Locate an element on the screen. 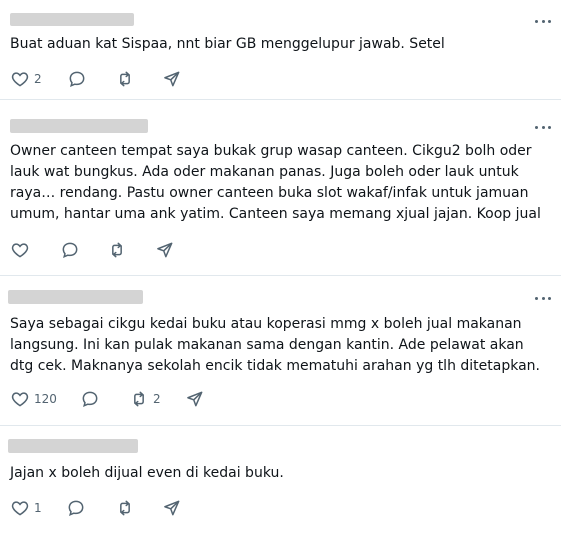  repost-count: 2 is located at coordinates (157, 399).